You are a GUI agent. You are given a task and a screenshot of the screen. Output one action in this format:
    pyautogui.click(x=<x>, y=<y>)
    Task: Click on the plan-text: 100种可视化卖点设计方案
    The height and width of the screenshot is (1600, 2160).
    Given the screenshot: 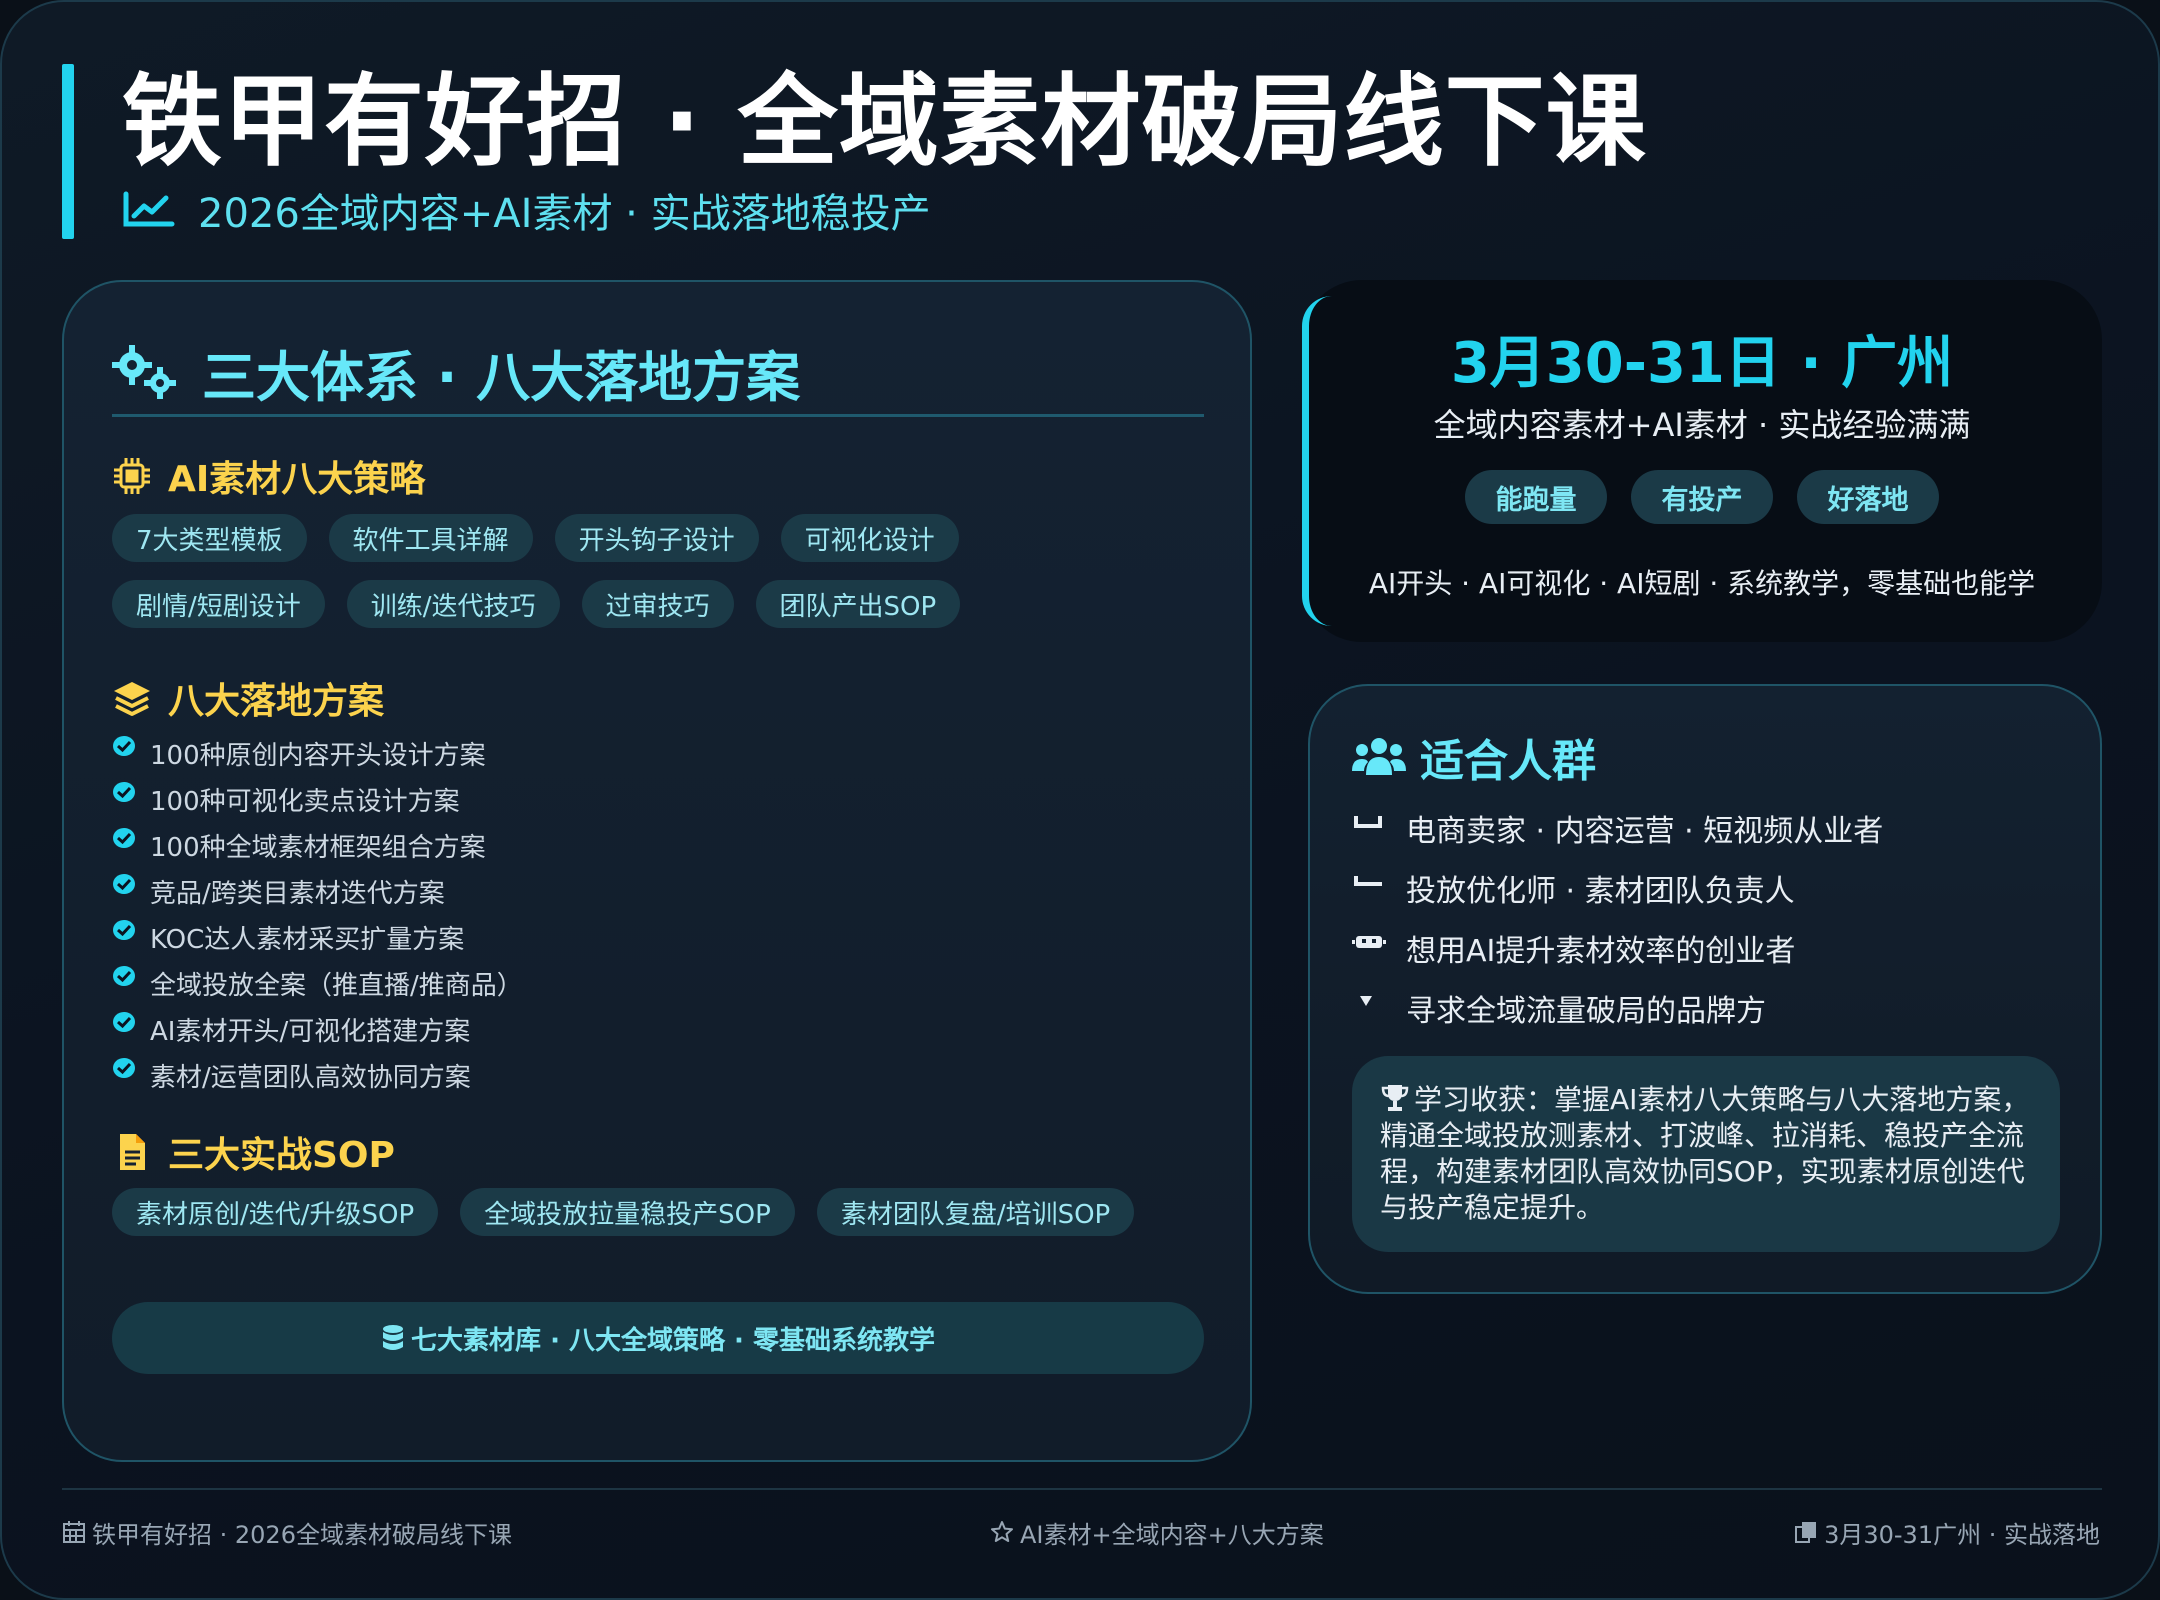 What is the action you would take?
    pyautogui.click(x=305, y=801)
    